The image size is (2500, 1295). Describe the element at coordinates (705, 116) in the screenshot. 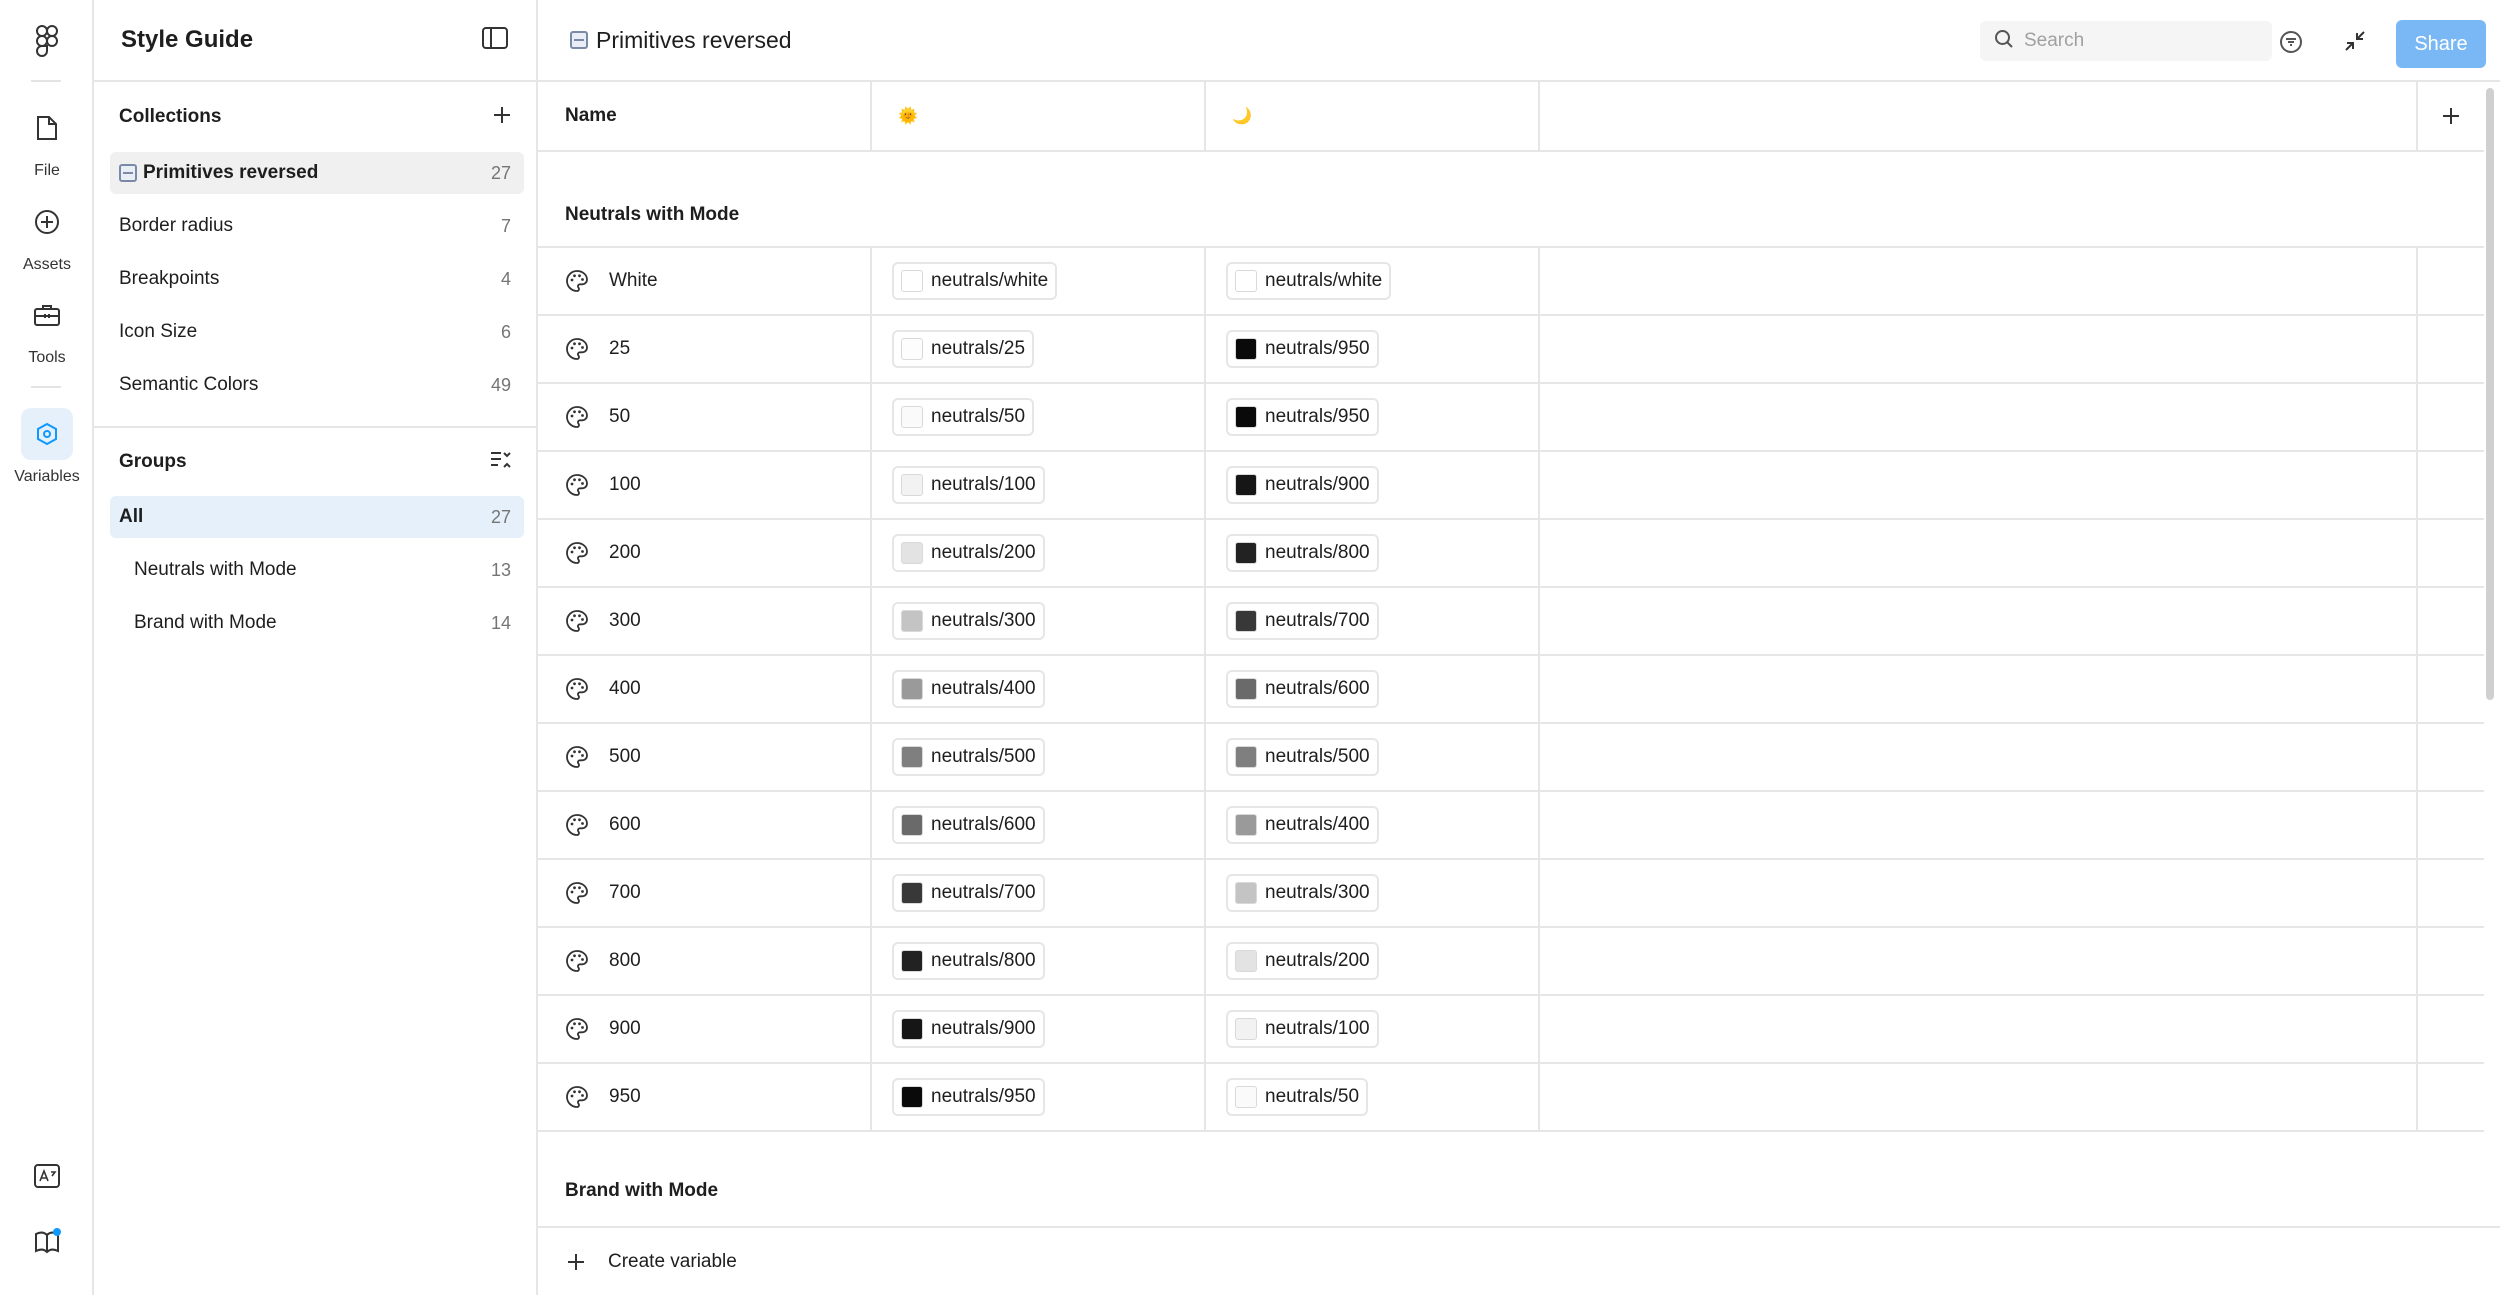

I see `column-header-name: Name` at that location.